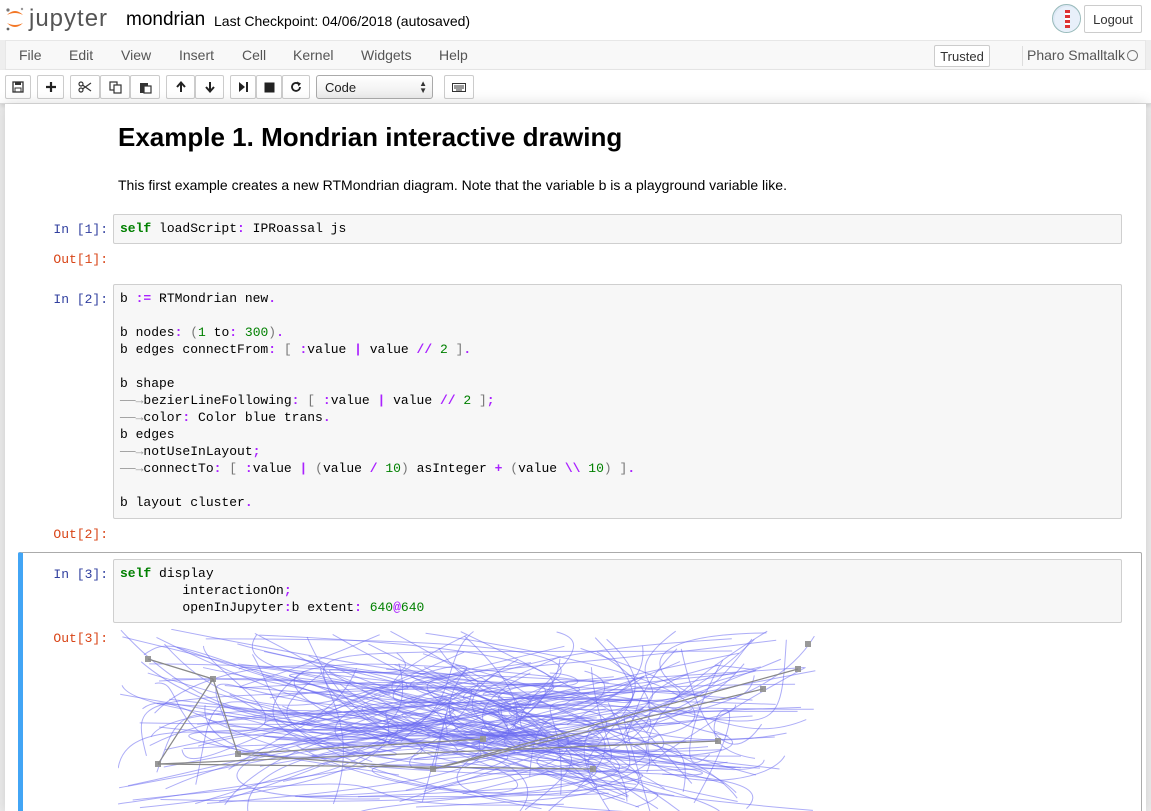 This screenshot has width=1151, height=811. Describe the element at coordinates (196, 55) in the screenshot. I see `menu-insert: Insert` at that location.